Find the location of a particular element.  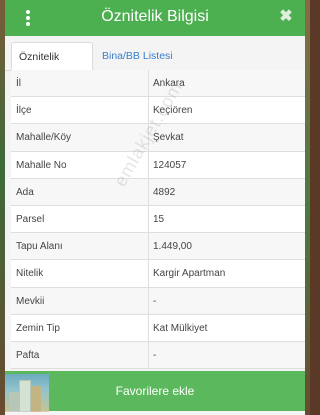

attribute-label: Mahalle/Köy is located at coordinates (44, 138).